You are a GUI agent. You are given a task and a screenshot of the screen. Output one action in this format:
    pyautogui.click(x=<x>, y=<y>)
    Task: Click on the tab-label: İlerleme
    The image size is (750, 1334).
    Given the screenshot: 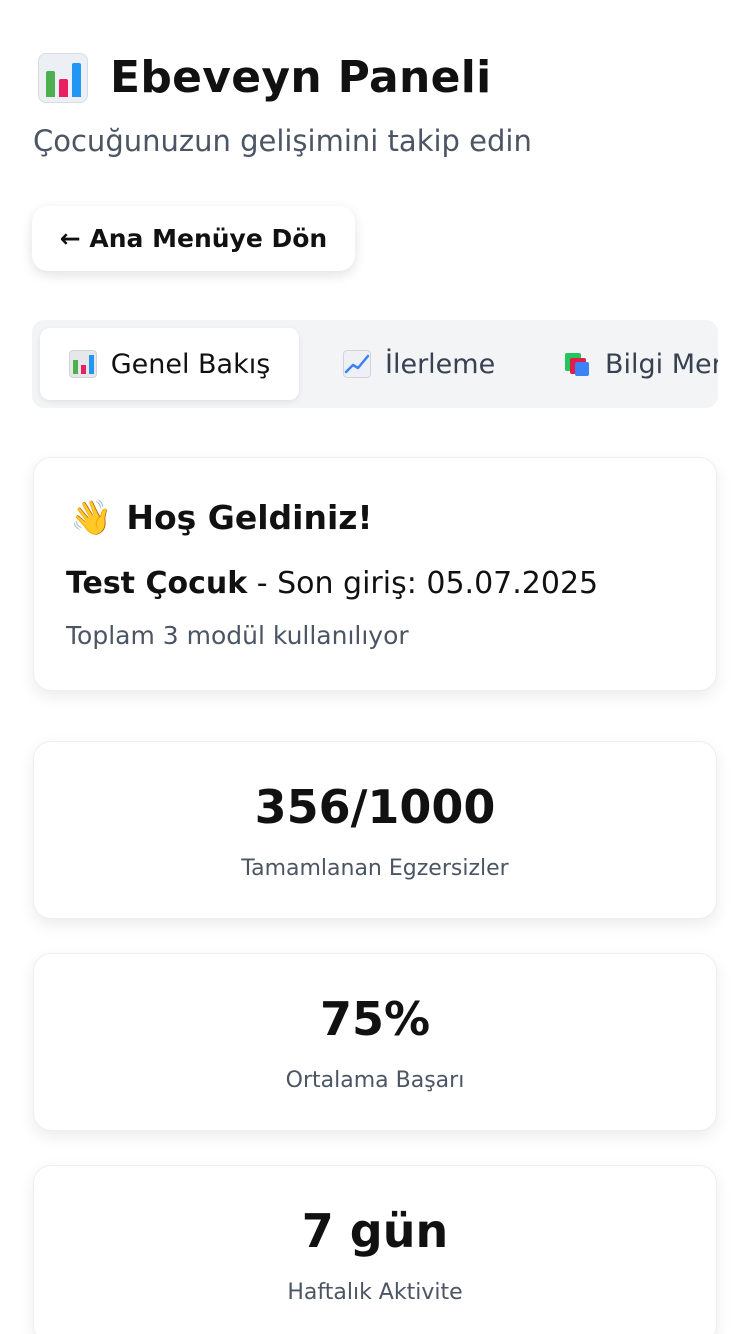 What is the action you would take?
    pyautogui.click(x=440, y=364)
    